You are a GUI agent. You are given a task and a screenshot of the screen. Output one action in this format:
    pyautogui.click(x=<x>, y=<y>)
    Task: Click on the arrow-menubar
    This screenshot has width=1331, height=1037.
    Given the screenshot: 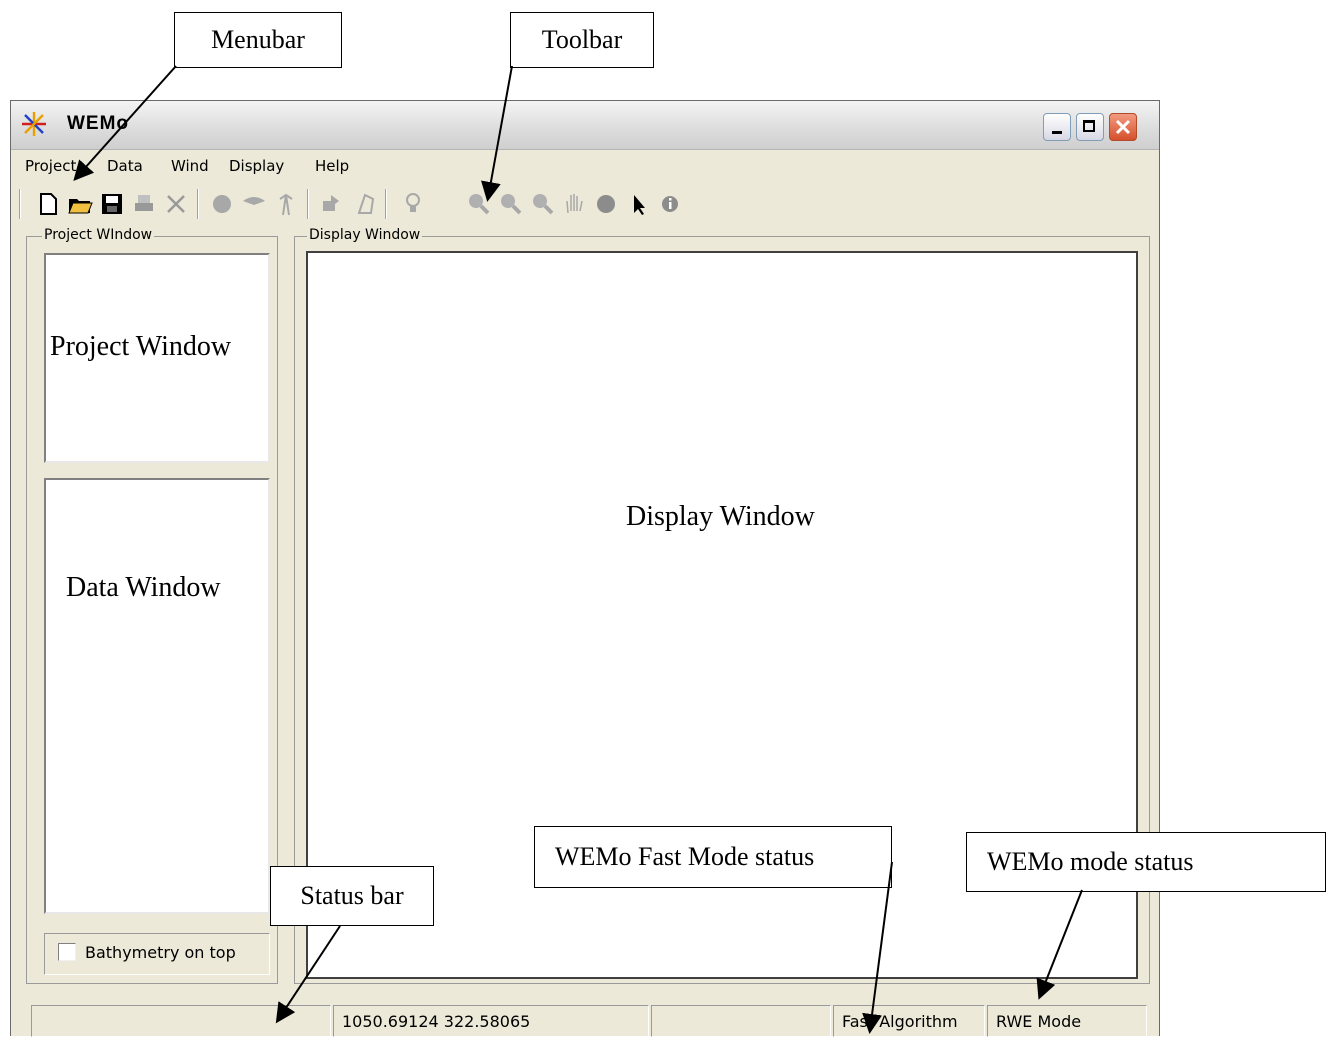 What is the action you would take?
    pyautogui.click(x=125, y=123)
    